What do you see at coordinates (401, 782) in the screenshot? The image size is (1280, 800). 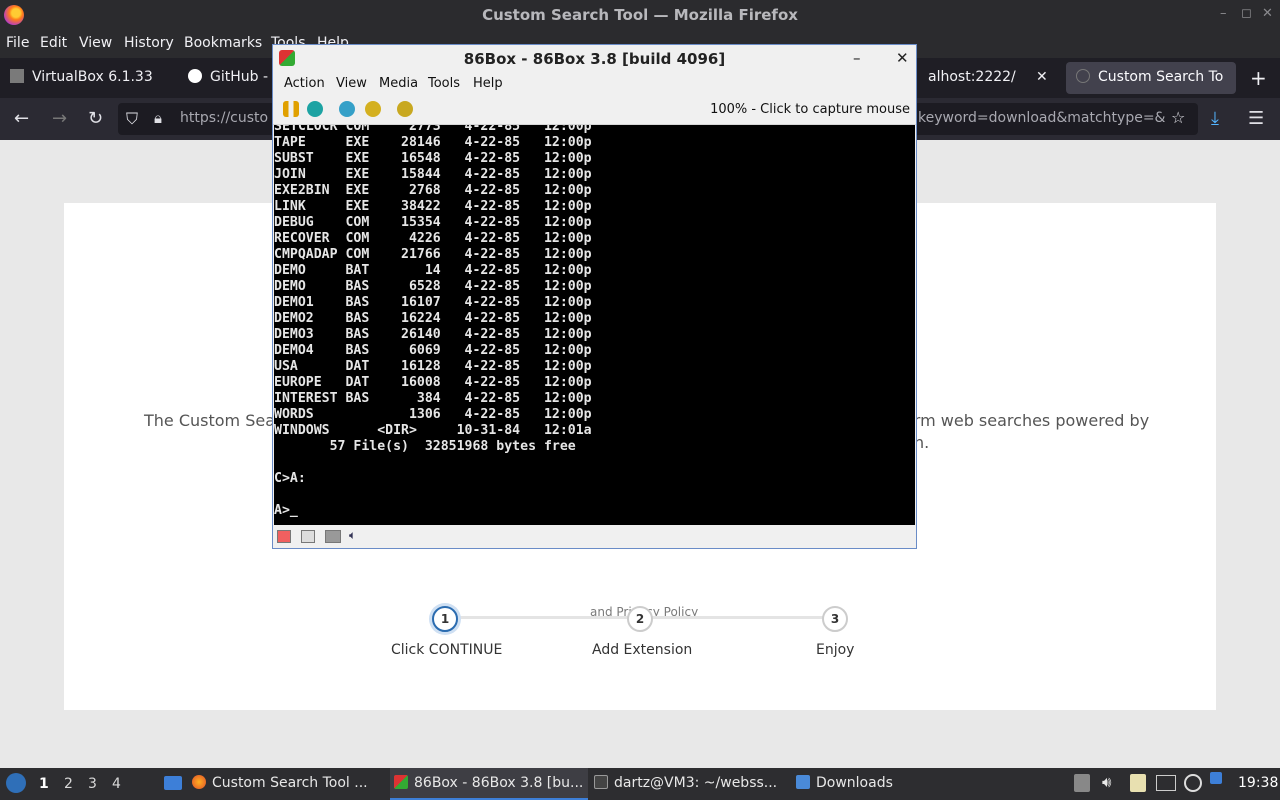 I see `86box-icon` at bounding box center [401, 782].